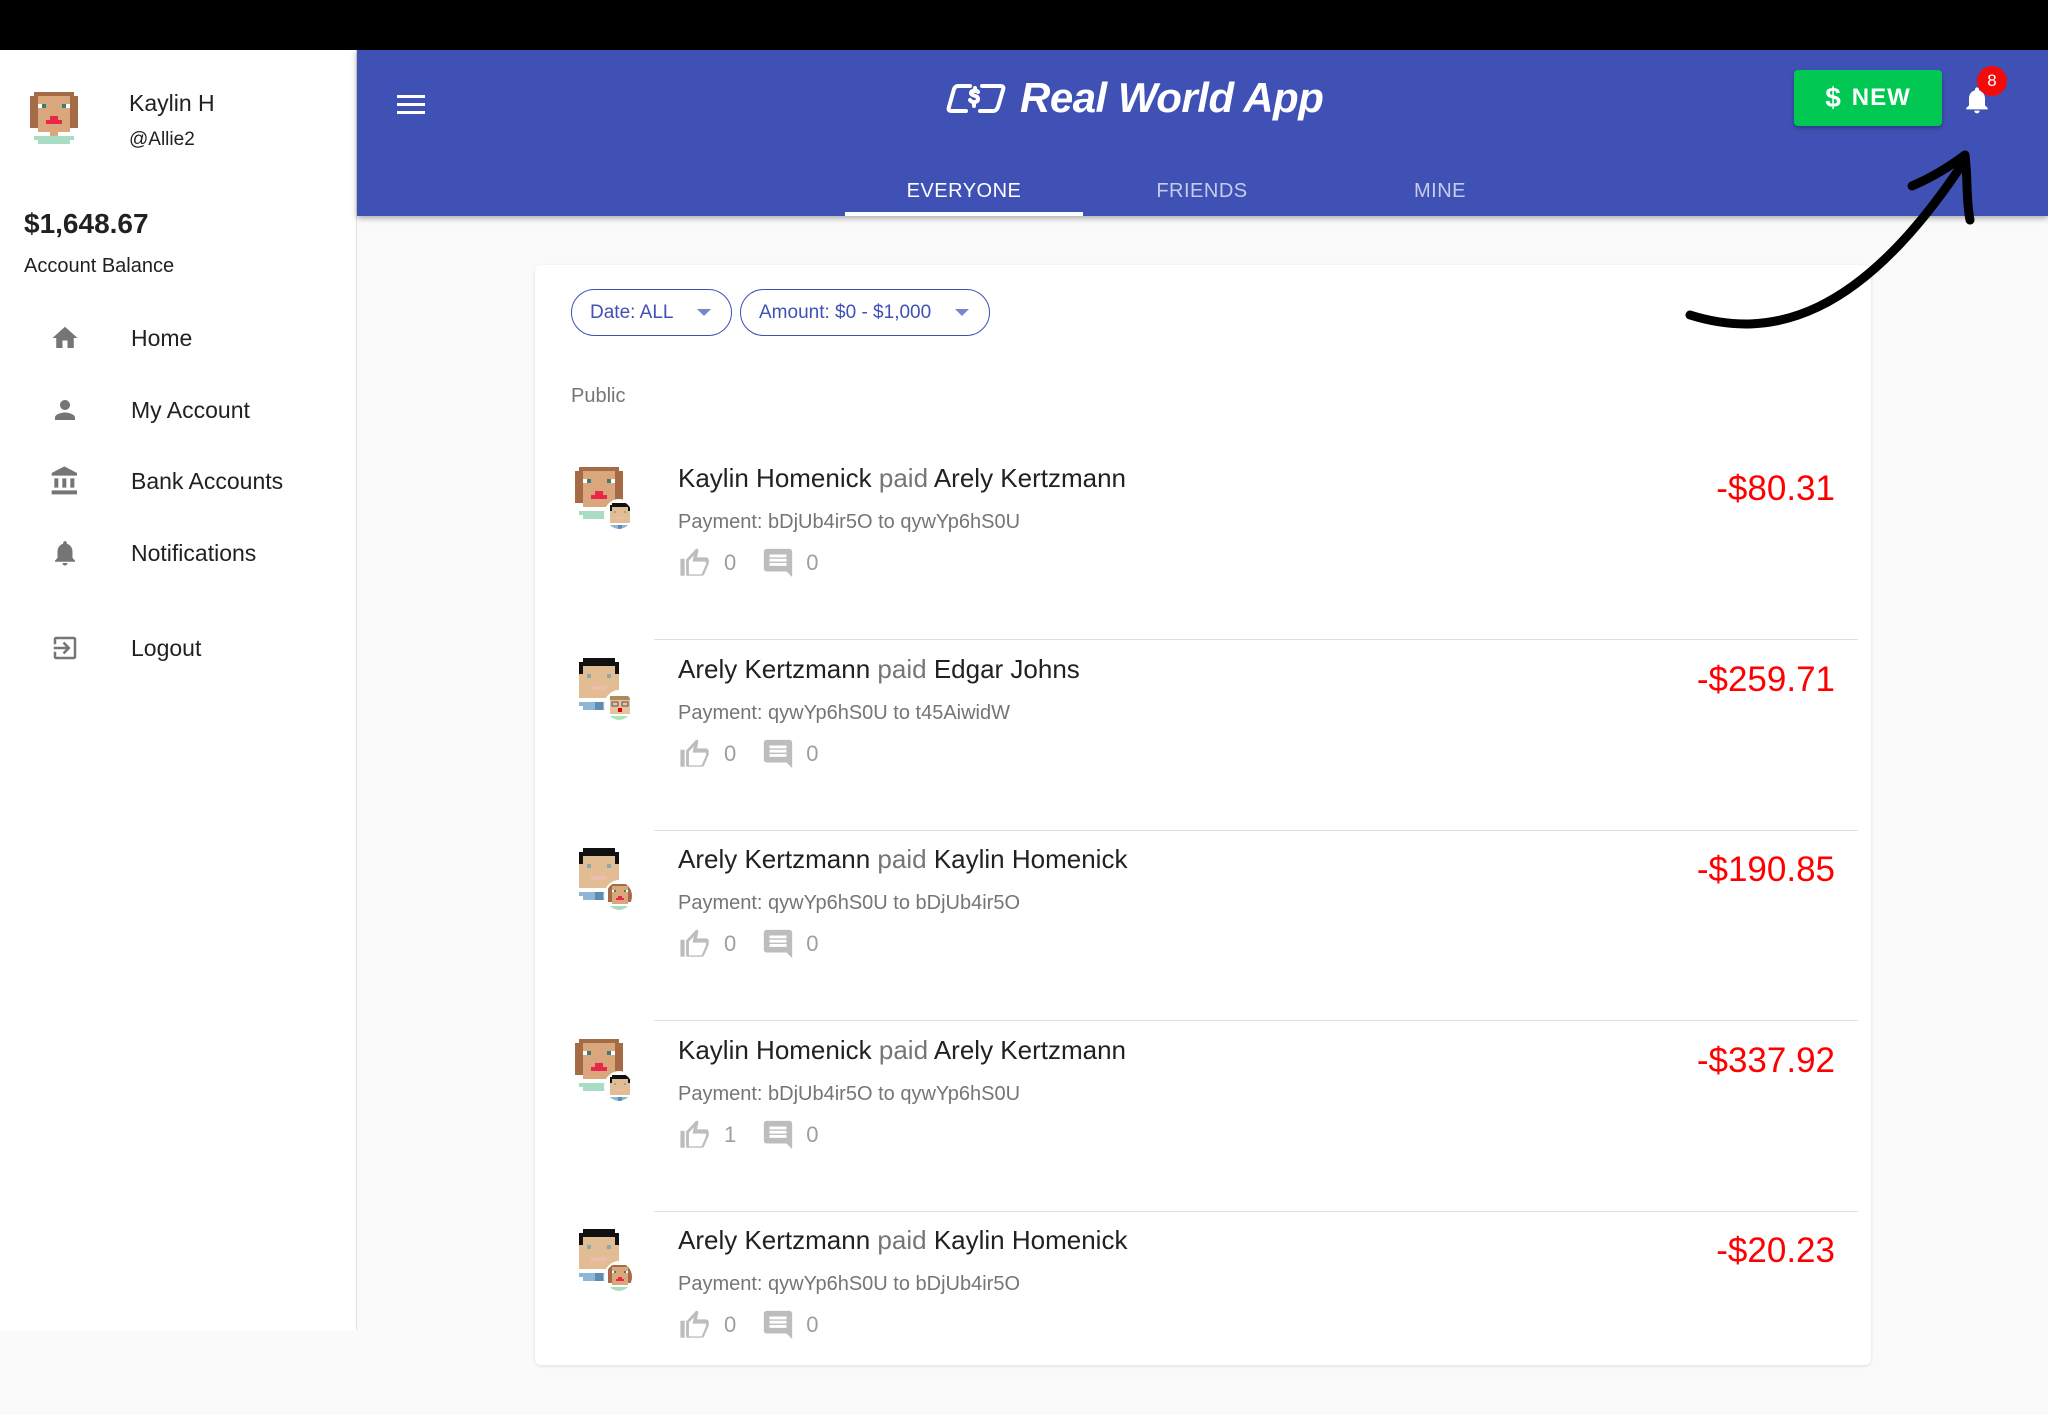  I want to click on tab-friends: FRIENDS, so click(1202, 191).